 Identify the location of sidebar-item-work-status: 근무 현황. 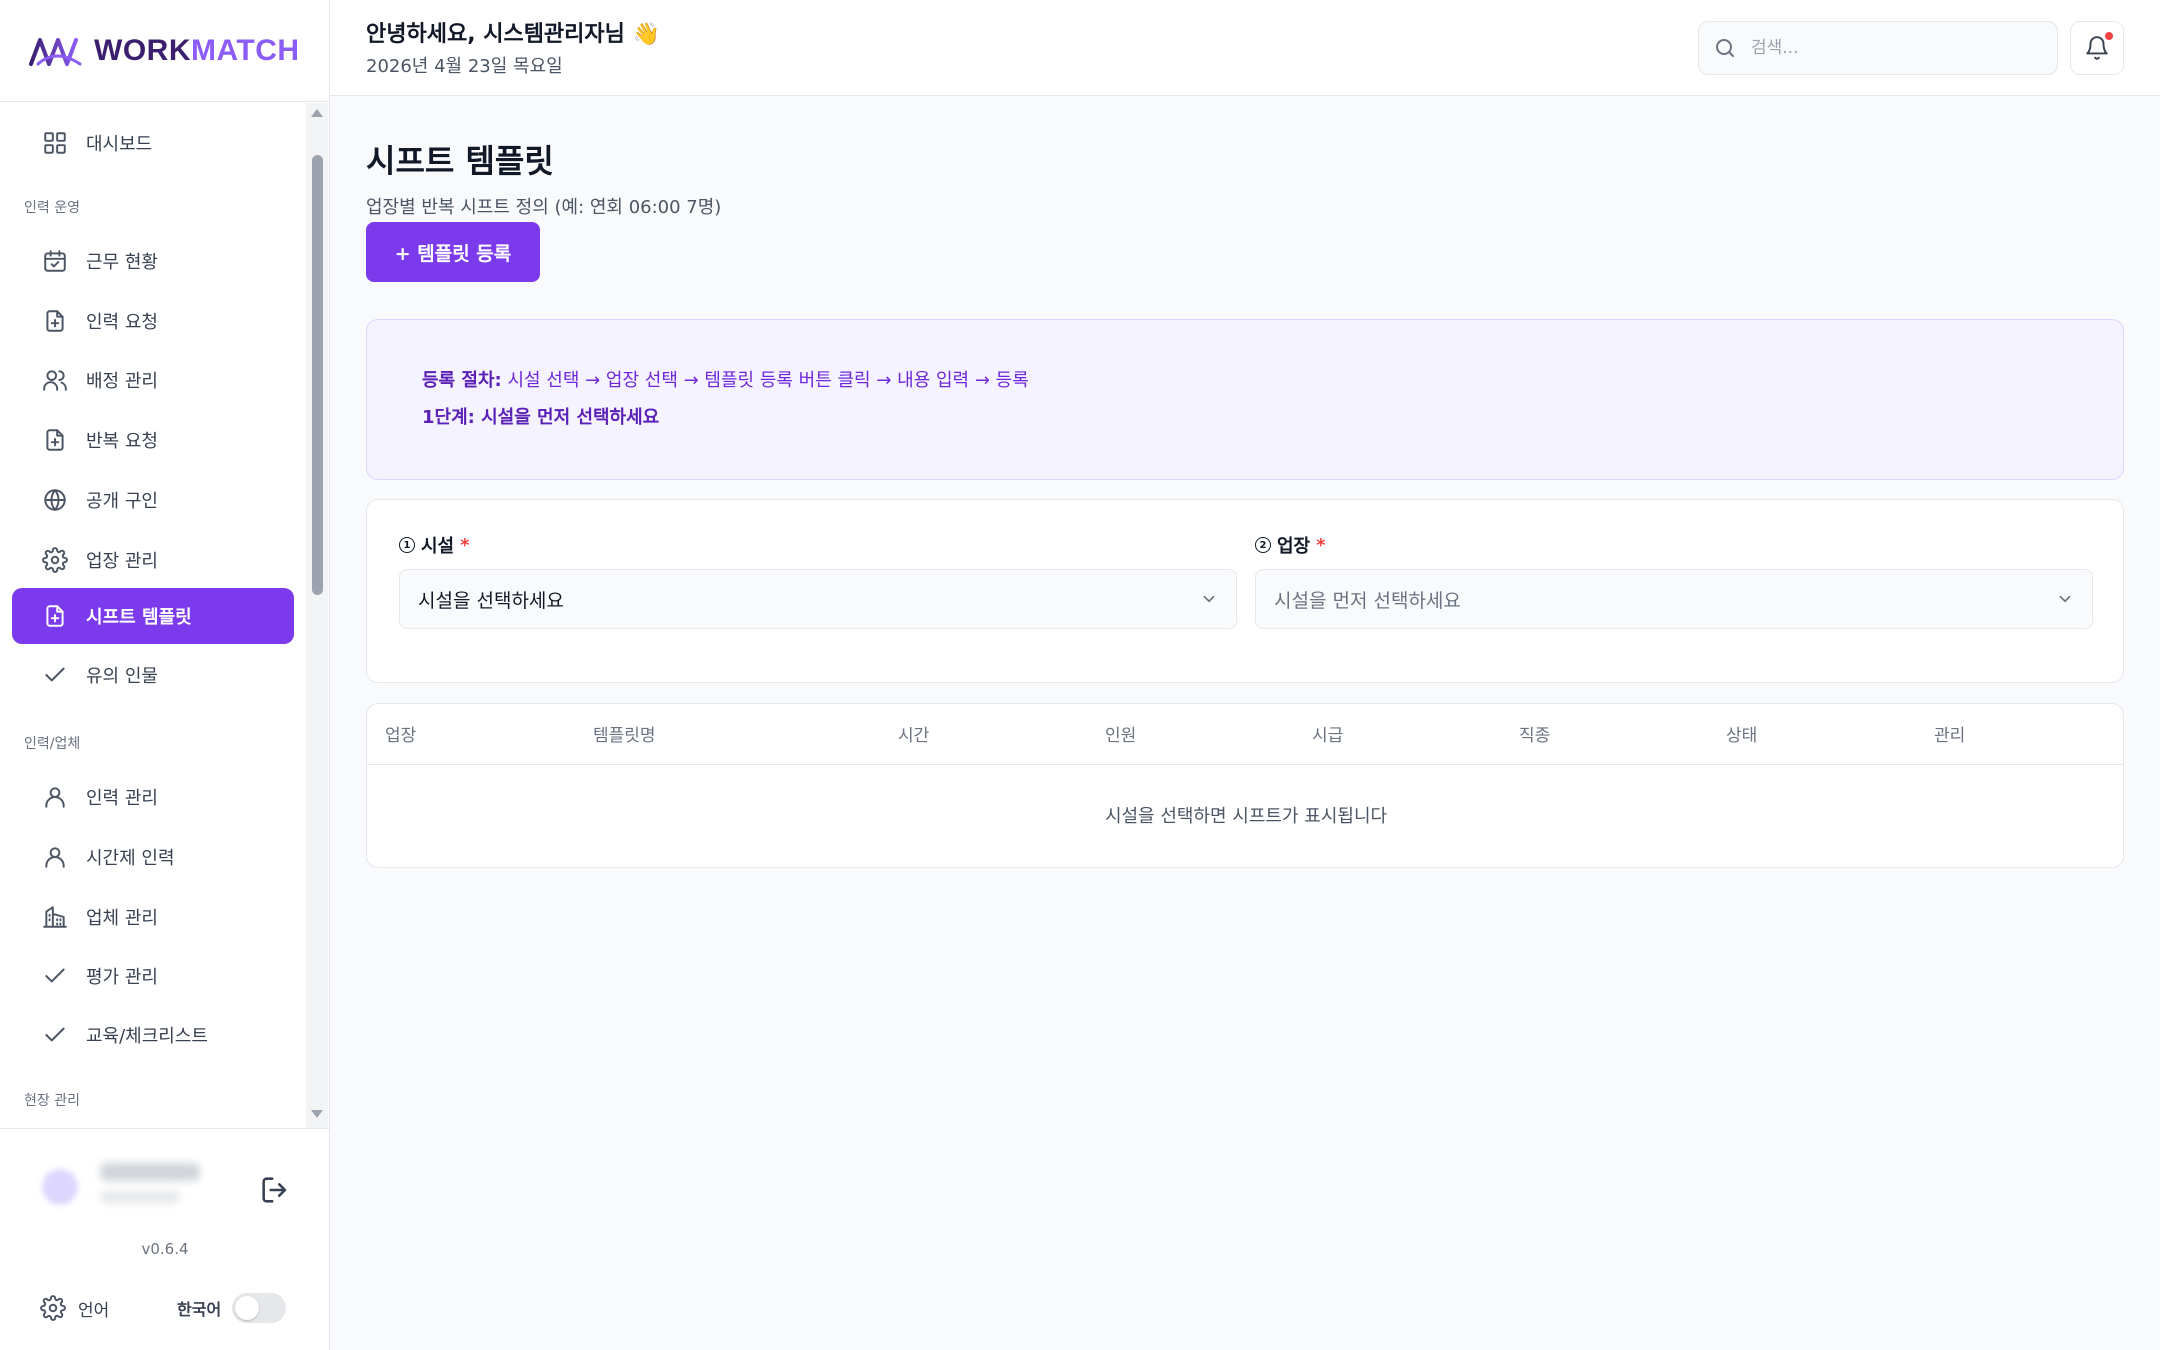
(153, 261).